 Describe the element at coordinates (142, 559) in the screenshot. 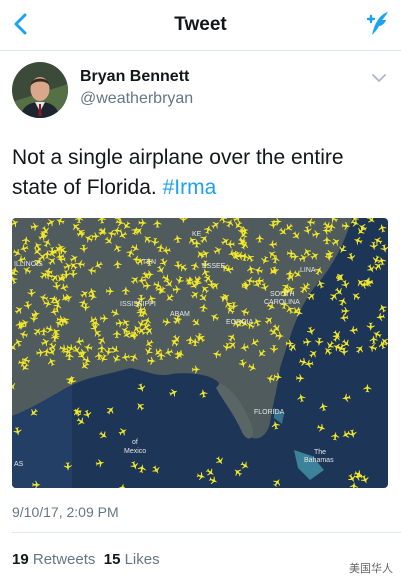

I see `likes-label: Likes` at that location.